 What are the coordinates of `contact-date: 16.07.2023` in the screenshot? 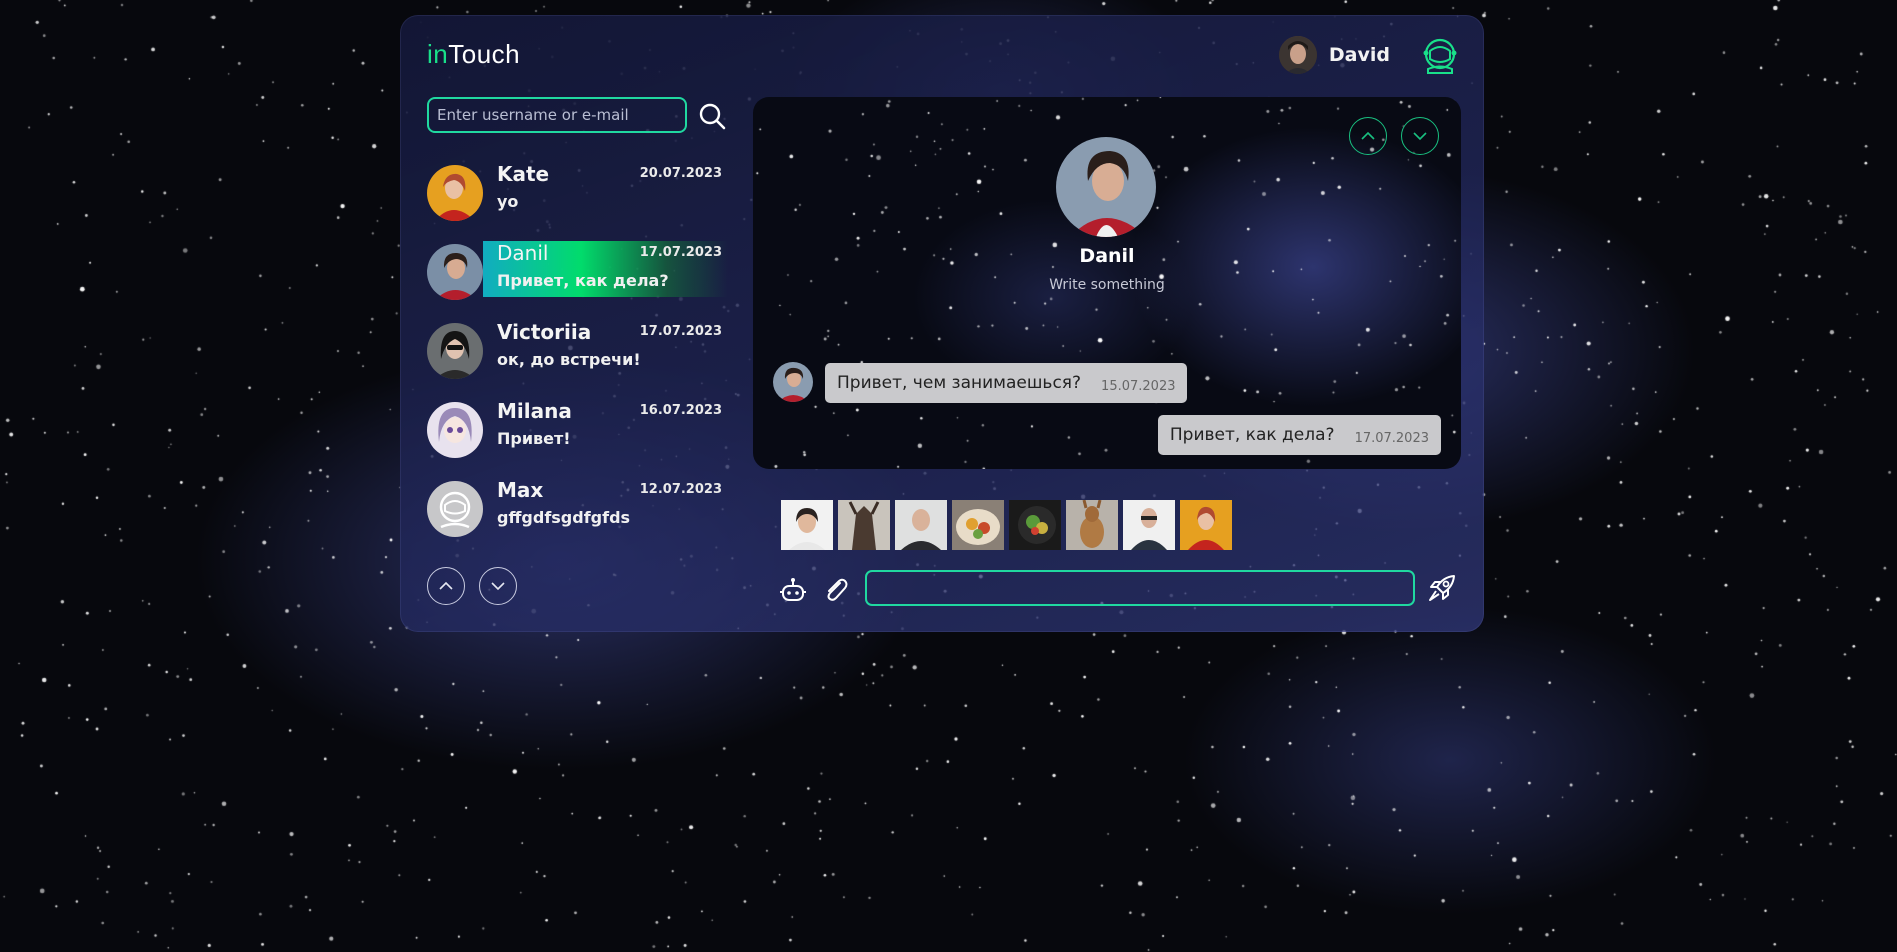 It's located at (680, 410).